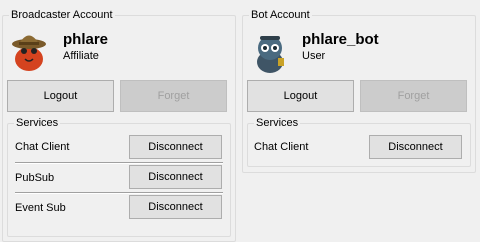 Image resolution: width=480 pixels, height=242 pixels. What do you see at coordinates (86, 39) in the screenshot?
I see `broadcaster-username: phlare` at bounding box center [86, 39].